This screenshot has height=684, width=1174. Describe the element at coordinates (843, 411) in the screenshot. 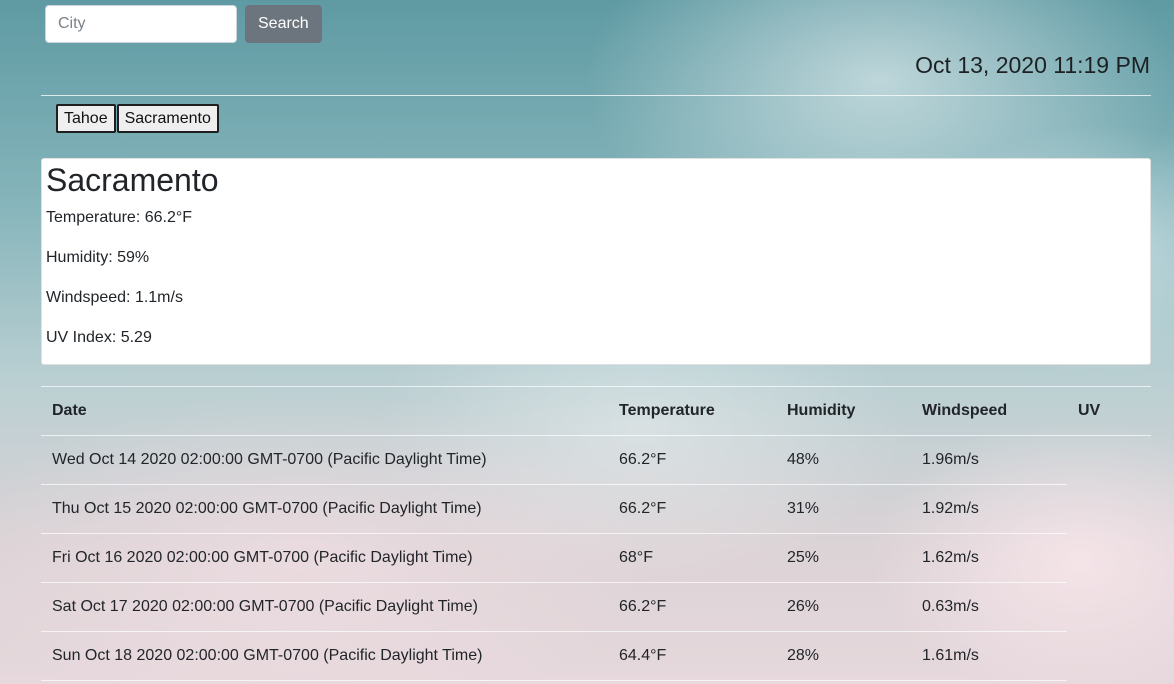

I see `header-humidity: Humidity` at that location.